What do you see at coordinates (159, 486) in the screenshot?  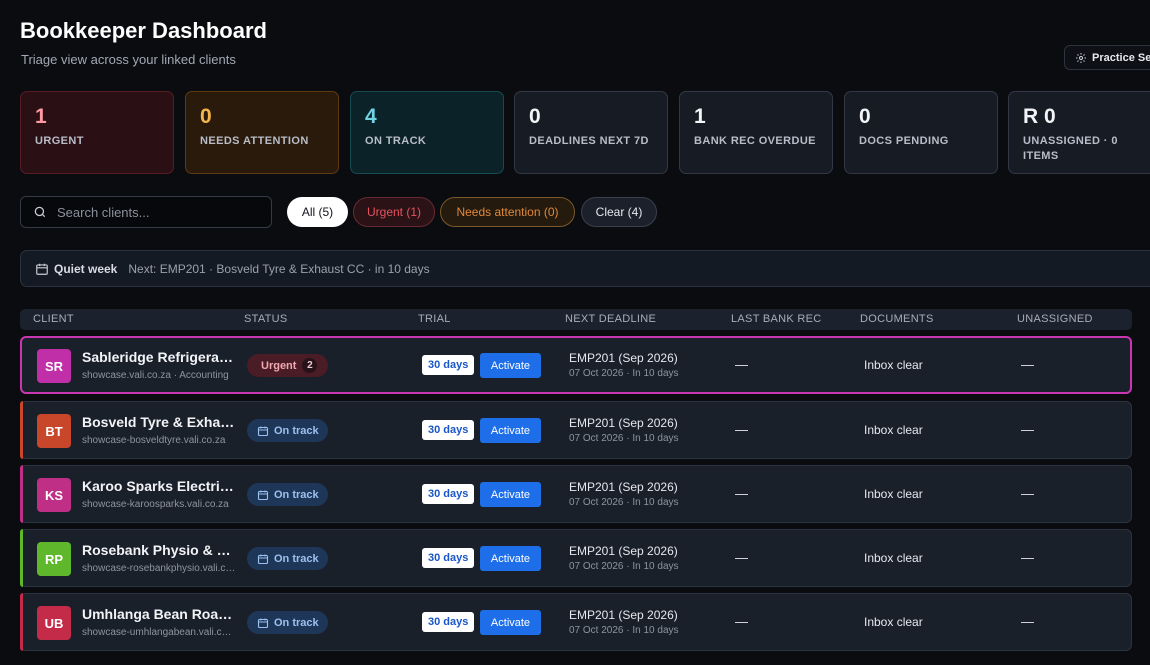 I see `client-name: Karoo Sparks Electrical` at bounding box center [159, 486].